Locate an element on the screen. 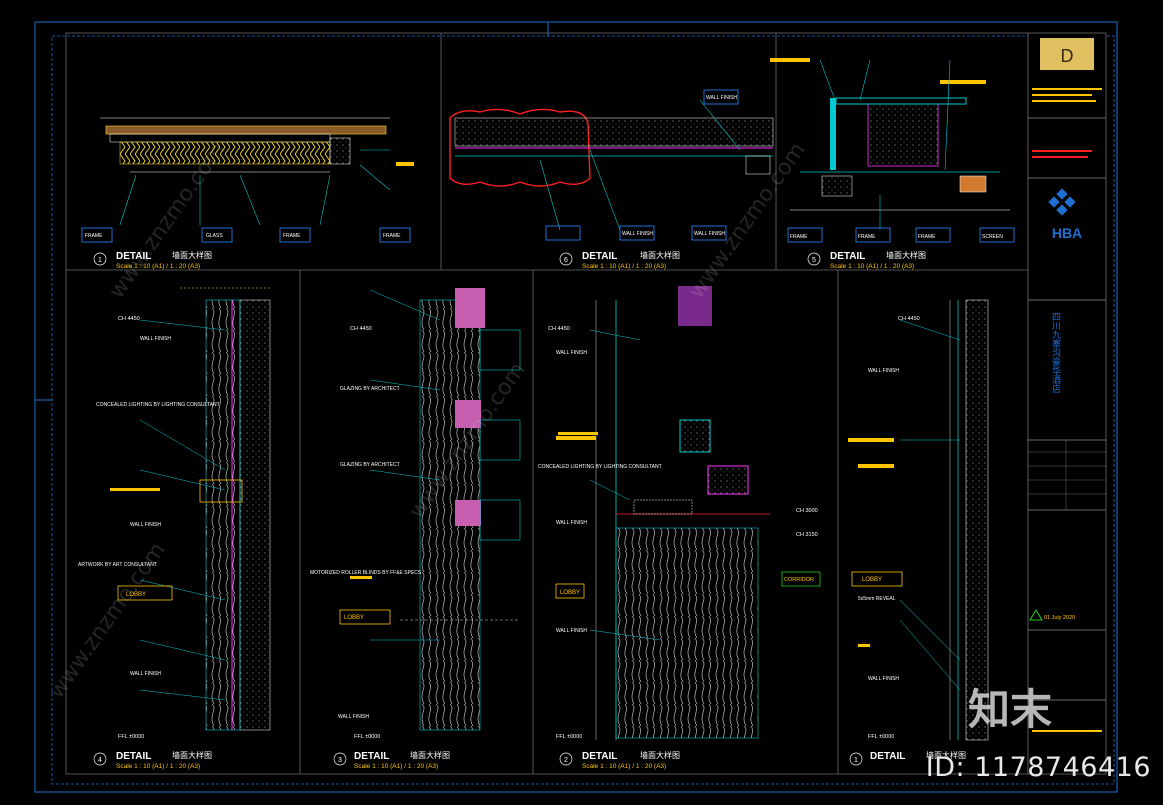 This screenshot has height=805, width=1163. detail-number: 6 is located at coordinates (566, 260).